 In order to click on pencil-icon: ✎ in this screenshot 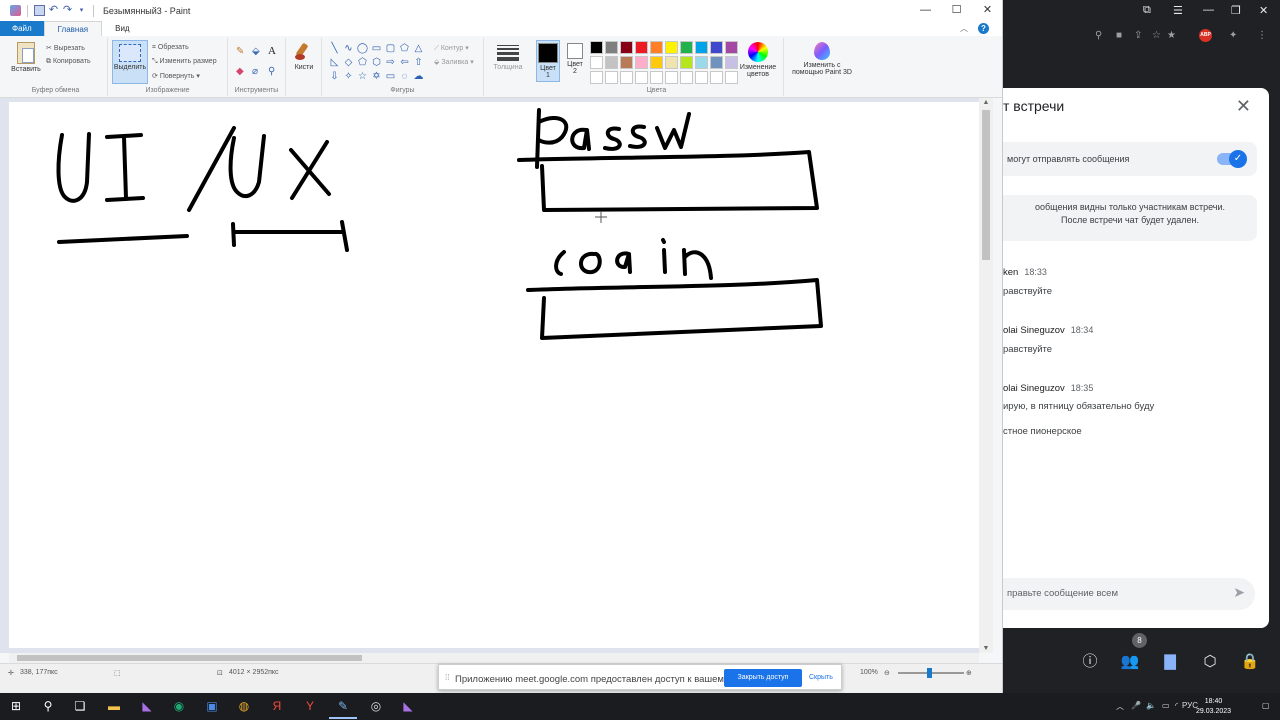, I will do `click(240, 51)`.